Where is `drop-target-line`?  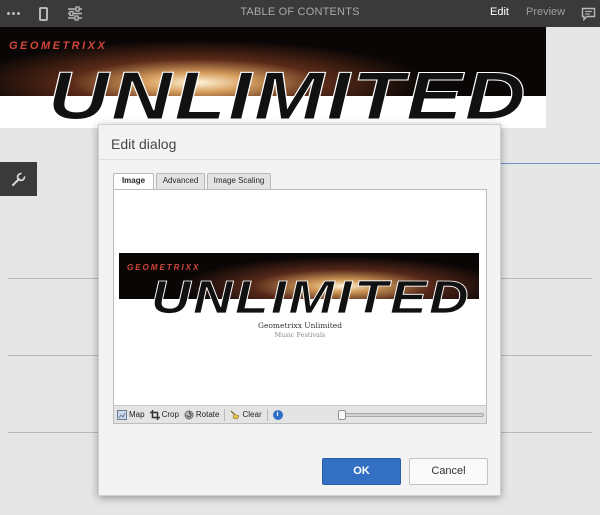
drop-target-line is located at coordinates (550, 163).